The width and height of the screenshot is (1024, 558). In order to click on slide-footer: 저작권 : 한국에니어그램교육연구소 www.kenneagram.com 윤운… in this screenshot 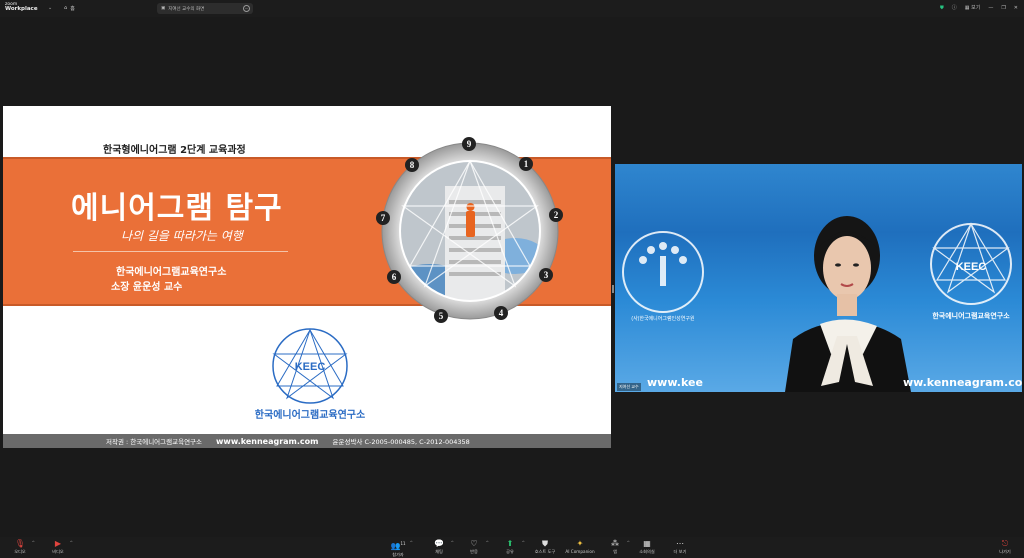, I will do `click(307, 441)`.